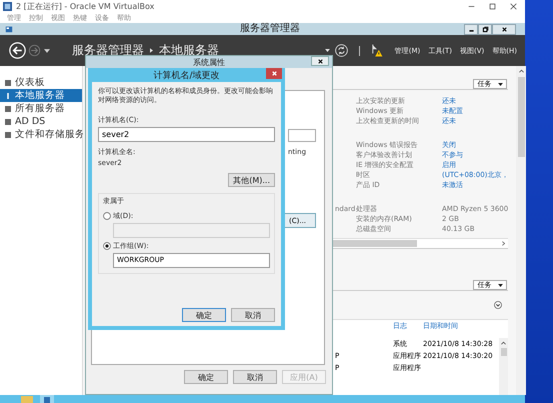 This screenshot has width=553, height=403. What do you see at coordinates (341, 50) in the screenshot?
I see `refresh-icon` at bounding box center [341, 50].